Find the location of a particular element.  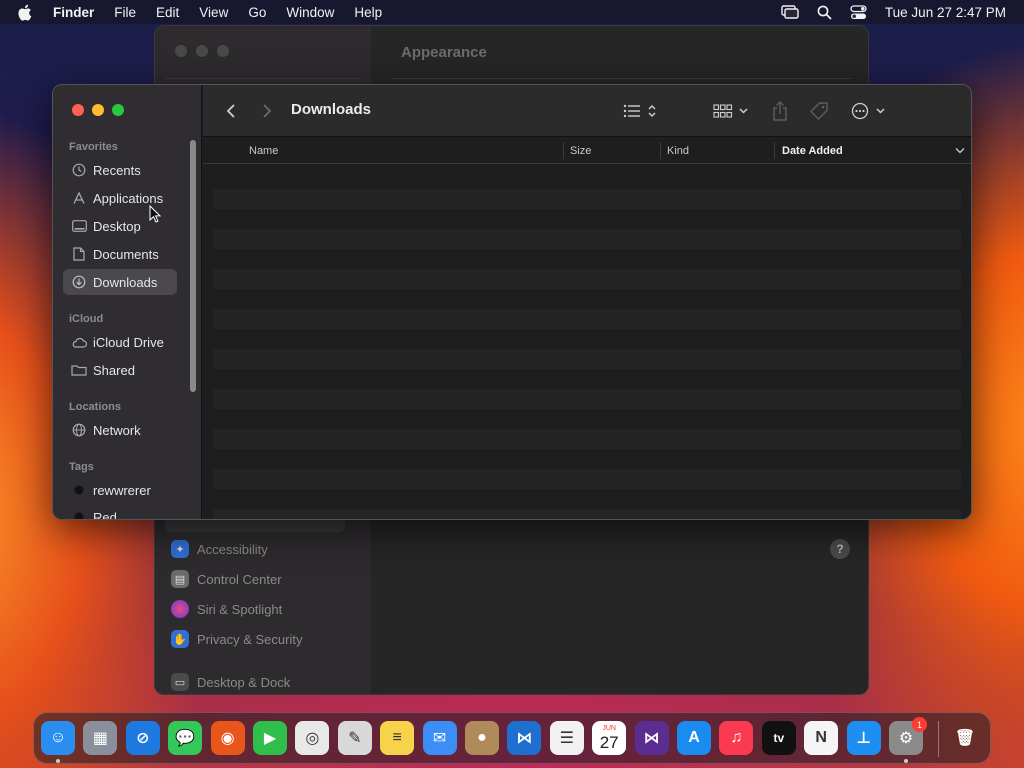

back-button is located at coordinates (231, 111).